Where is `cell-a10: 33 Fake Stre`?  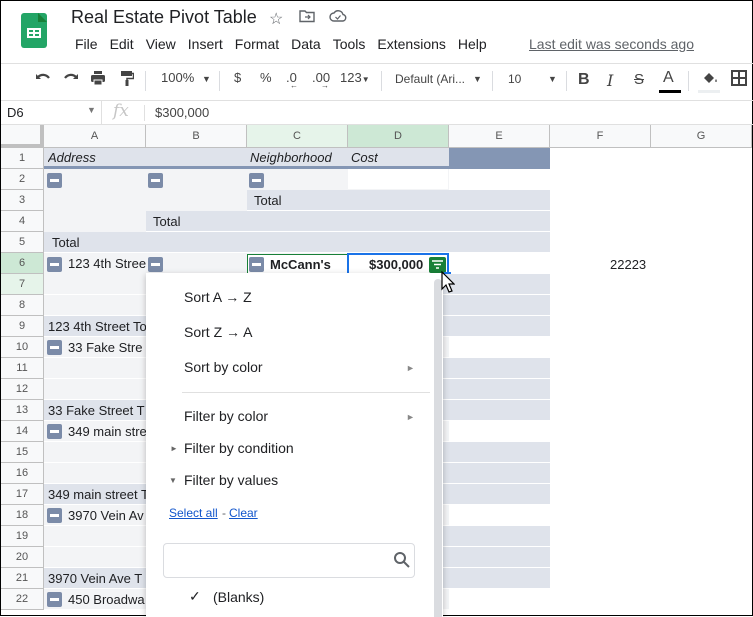 cell-a10: 33 Fake Stre is located at coordinates (107, 348).